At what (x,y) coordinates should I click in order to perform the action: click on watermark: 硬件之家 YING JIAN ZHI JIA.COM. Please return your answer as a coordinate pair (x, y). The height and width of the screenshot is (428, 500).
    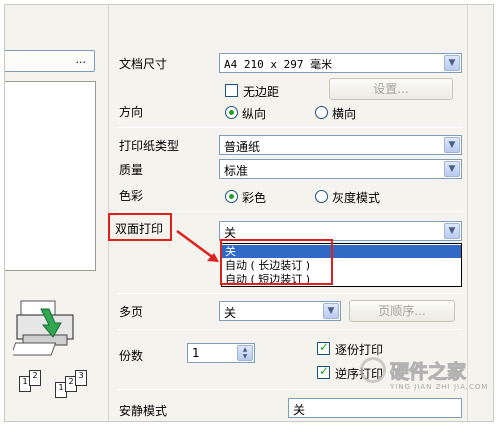
    Looking at the image, I should click on (426, 375).